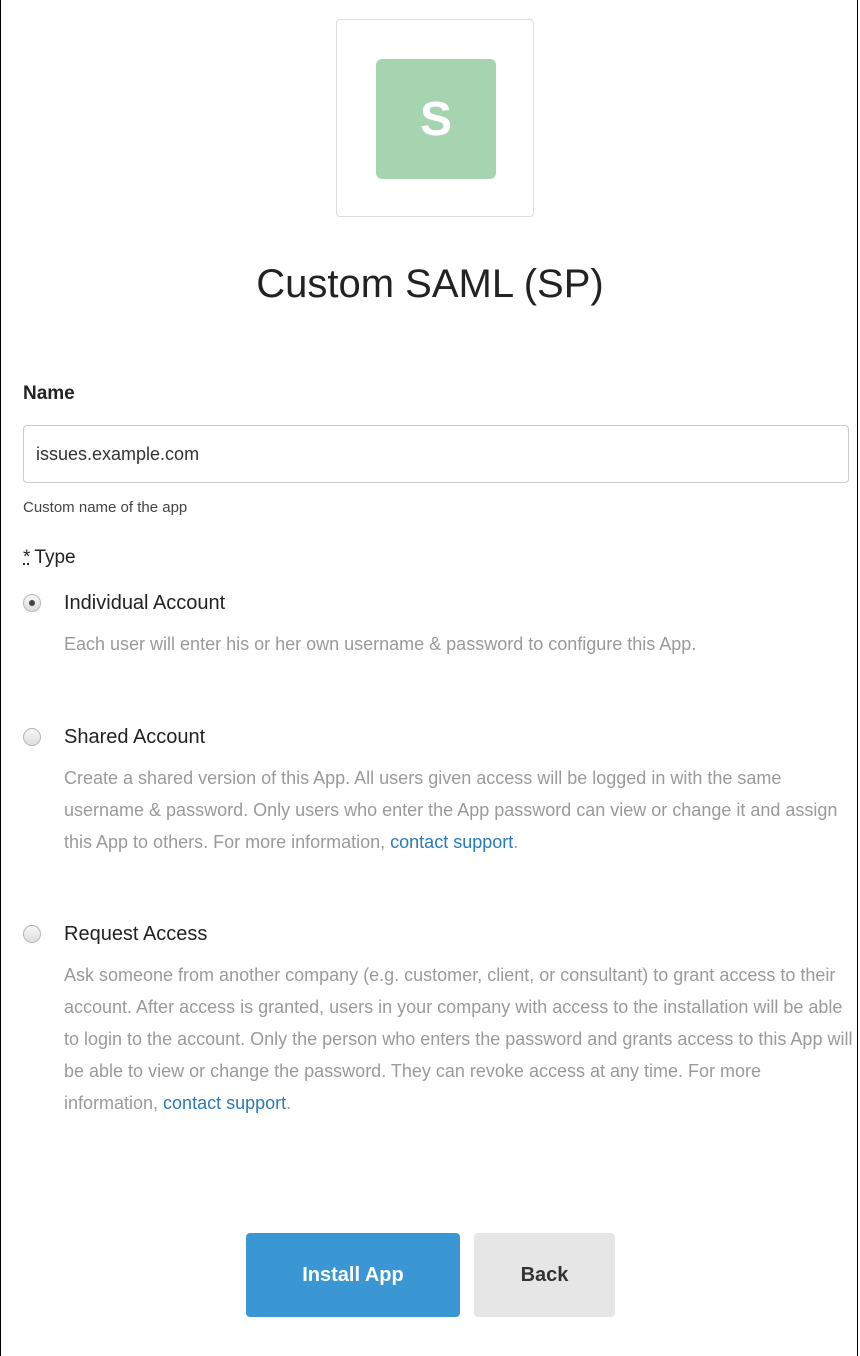  Describe the element at coordinates (105, 507) in the screenshot. I see `name-help-text: Custom name of the app` at that location.